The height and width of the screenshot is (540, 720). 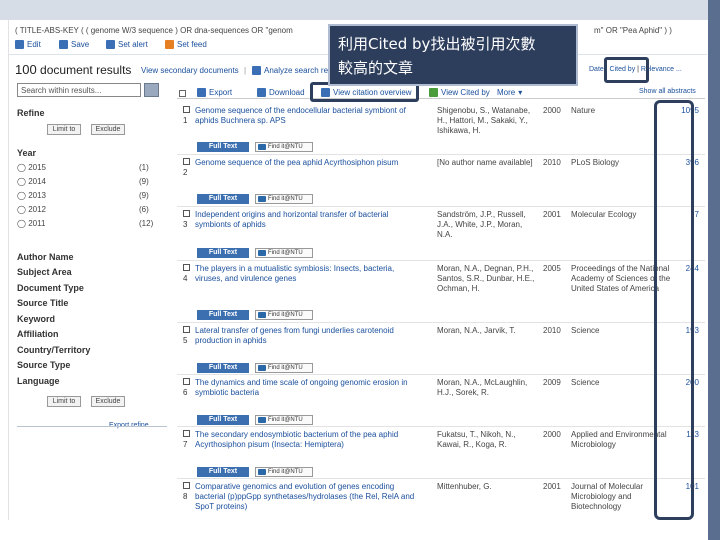 I want to click on year-option: ◯ 2014, so click(x=31, y=181).